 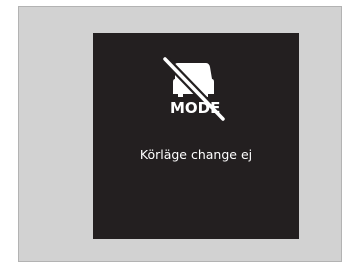 I want to click on drive-mode-prohibited-icon: MODE, so click(x=196, y=90).